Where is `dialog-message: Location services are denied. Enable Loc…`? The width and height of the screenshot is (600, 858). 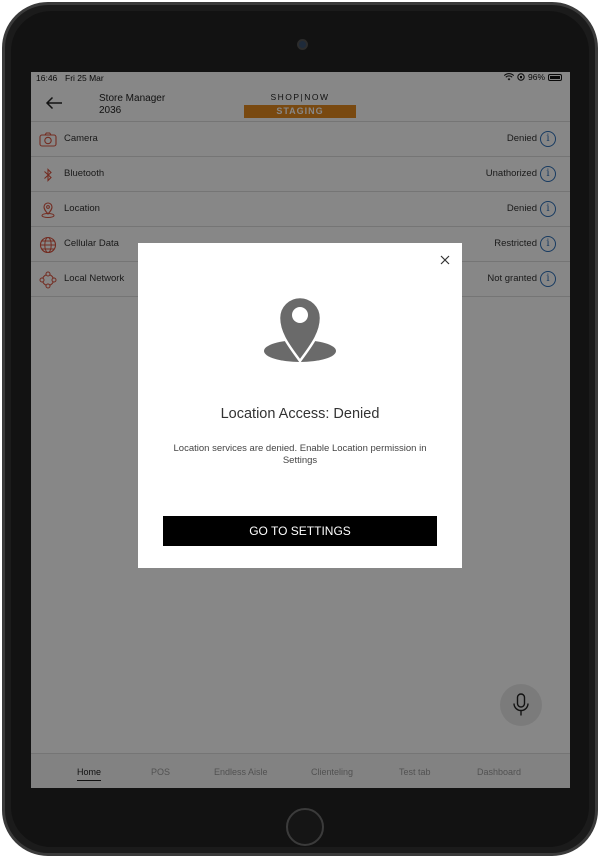 dialog-message: Location services are denied. Enable Loc… is located at coordinates (300, 454).